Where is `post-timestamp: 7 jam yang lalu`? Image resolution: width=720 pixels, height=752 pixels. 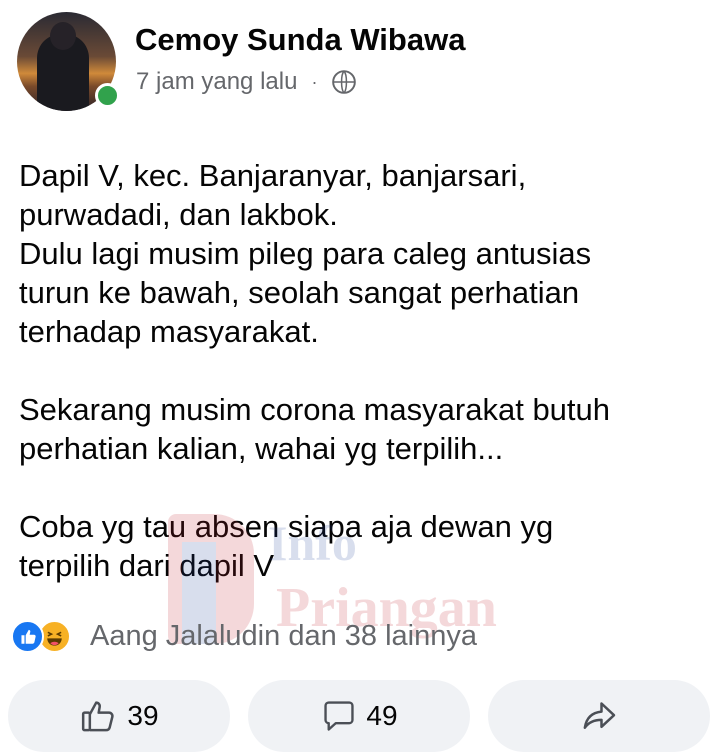
post-timestamp: 7 jam yang lalu is located at coordinates (216, 82).